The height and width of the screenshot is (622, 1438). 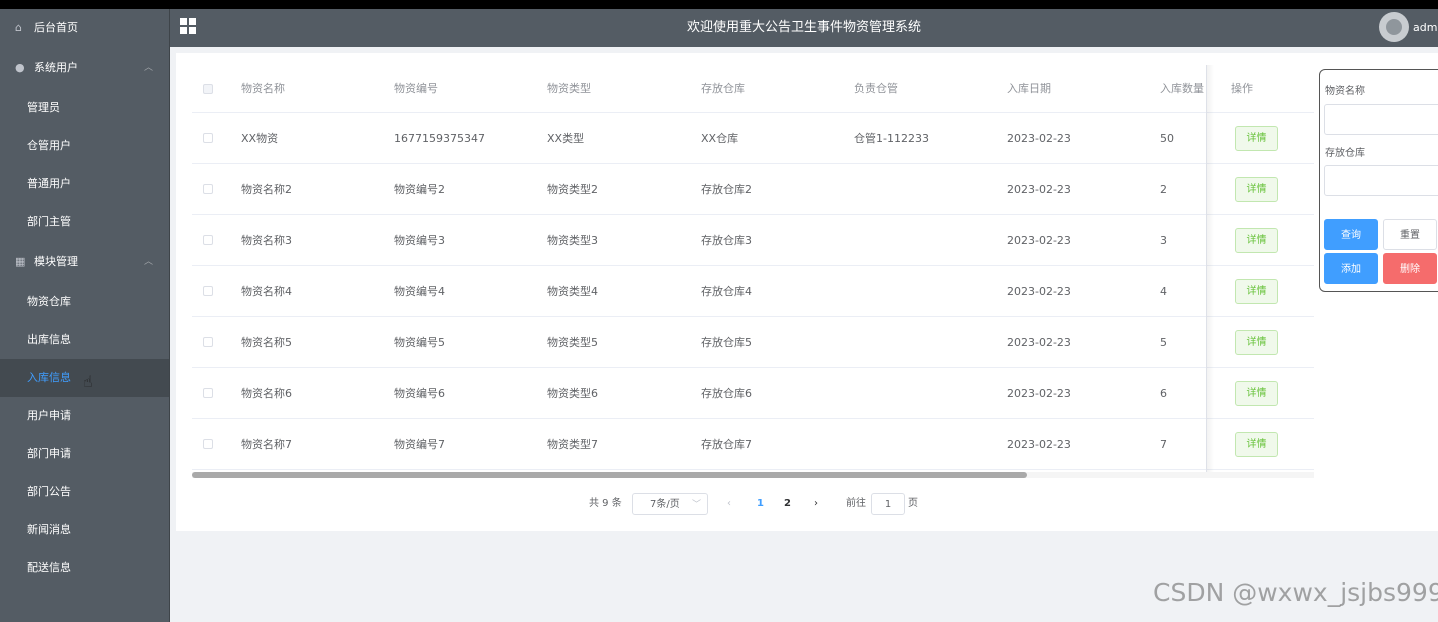 What do you see at coordinates (1345, 153) in the screenshot?
I see `warehouse-label: 存放仓库` at bounding box center [1345, 153].